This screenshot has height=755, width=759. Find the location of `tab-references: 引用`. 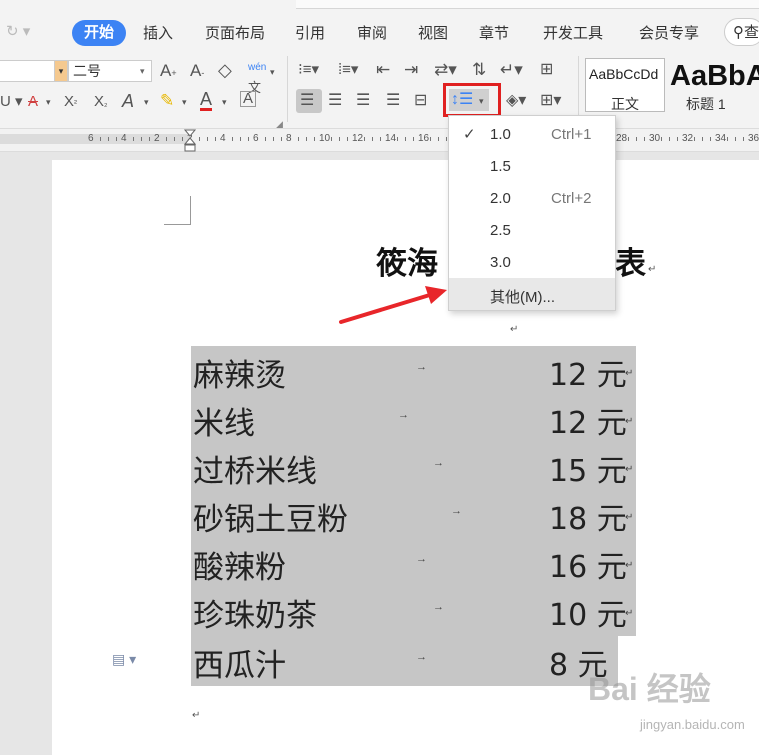

tab-references: 引用 is located at coordinates (310, 32).